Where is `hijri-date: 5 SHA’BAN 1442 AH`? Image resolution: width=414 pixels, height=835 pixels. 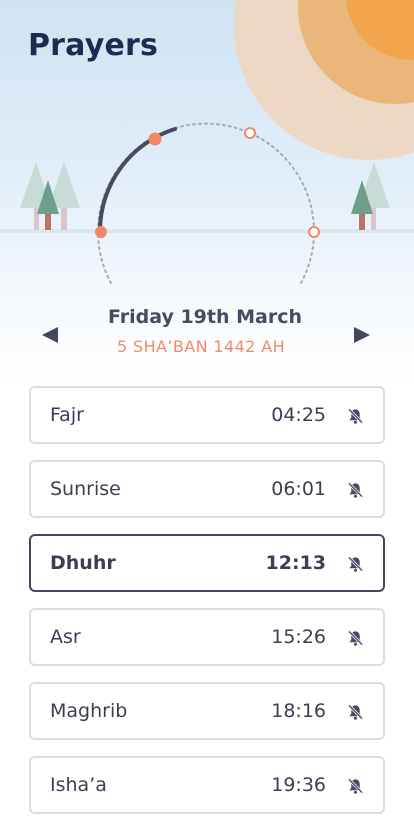
hijri-date: 5 SHA’BAN 1442 AH is located at coordinates (201, 346).